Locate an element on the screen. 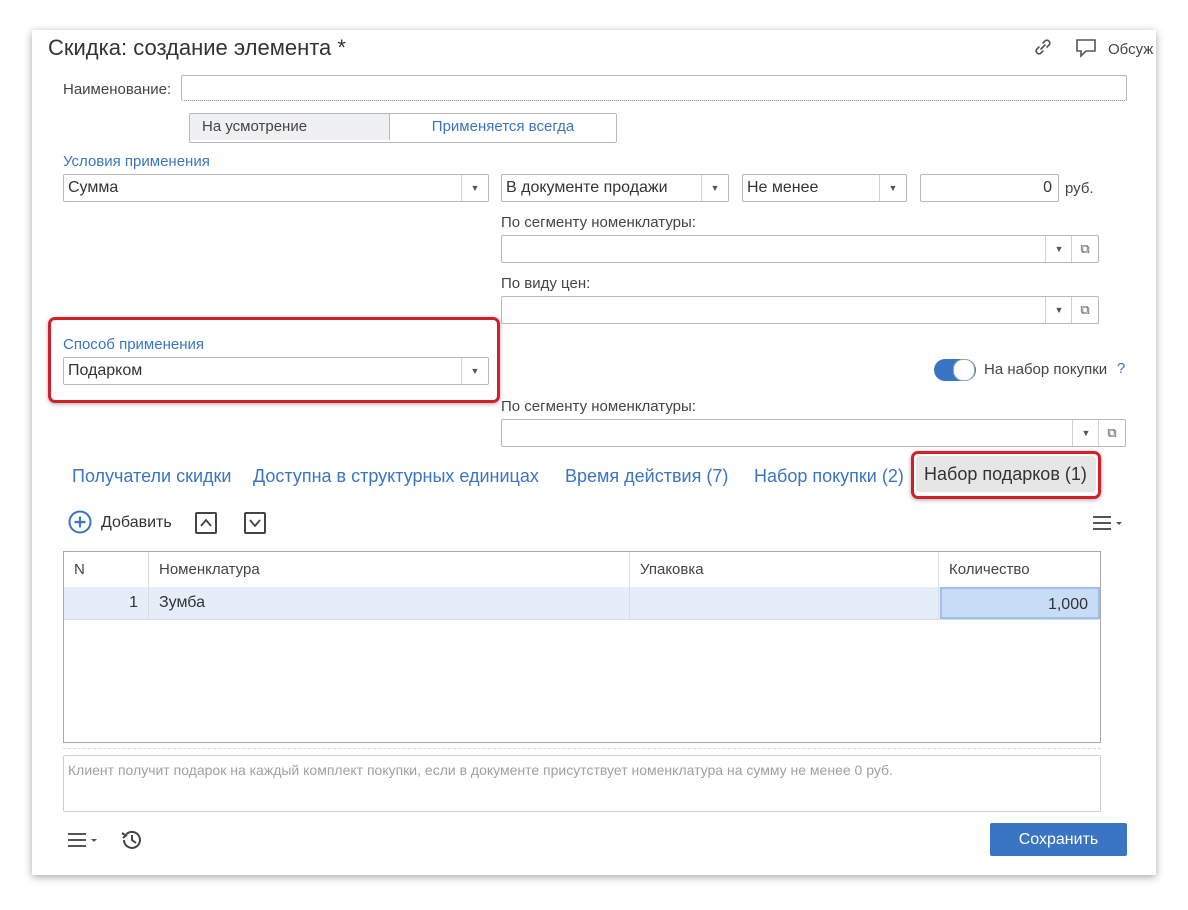 The width and height of the screenshot is (1188, 910). tab-discount-recipients: Получатели скидки is located at coordinates (151, 476).